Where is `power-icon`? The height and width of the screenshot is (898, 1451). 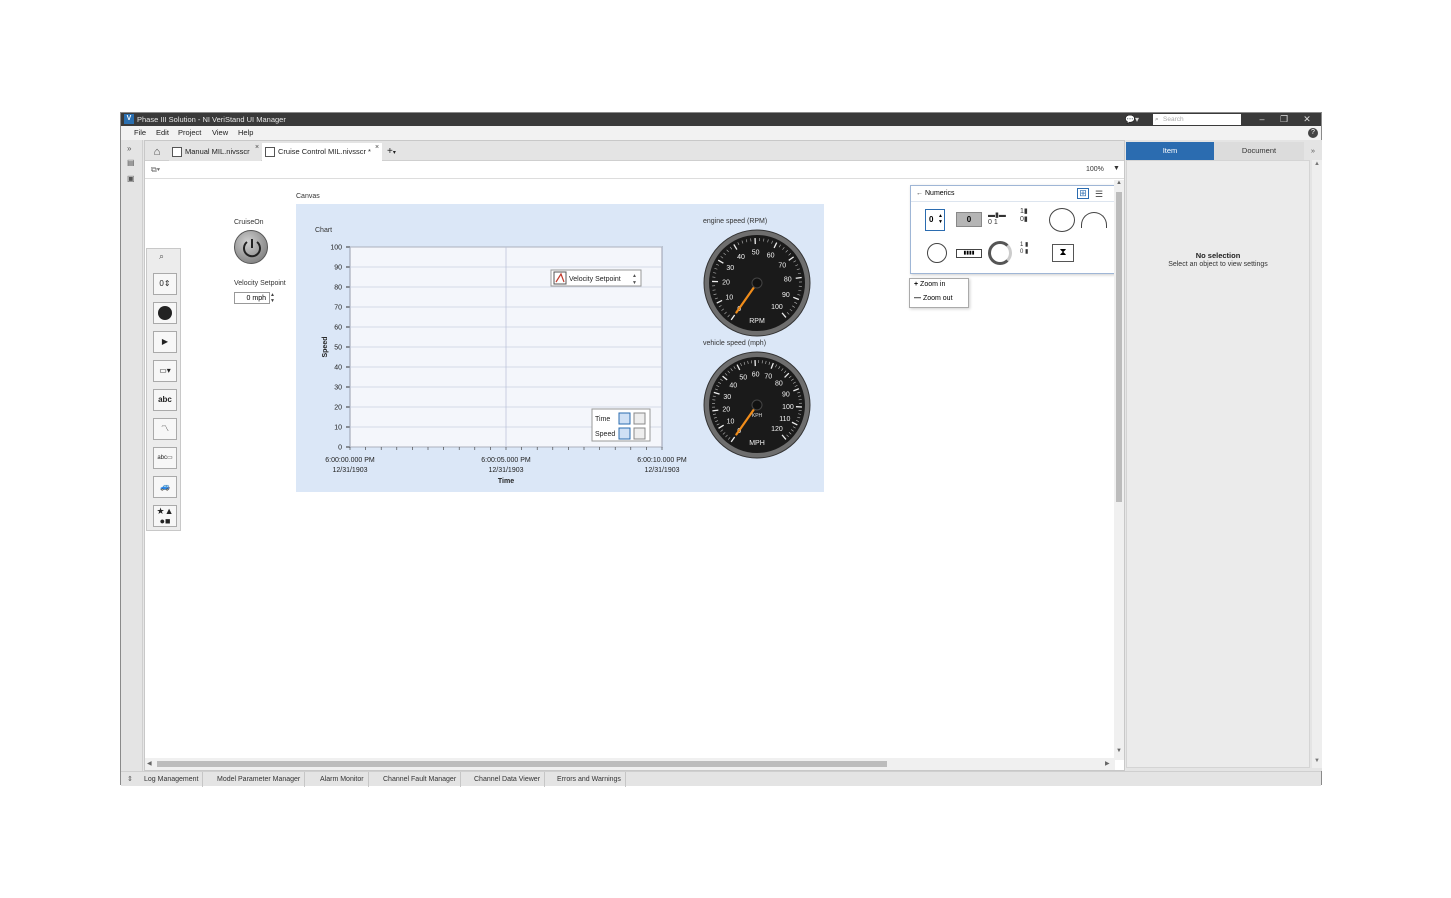
power-icon is located at coordinates (252, 248).